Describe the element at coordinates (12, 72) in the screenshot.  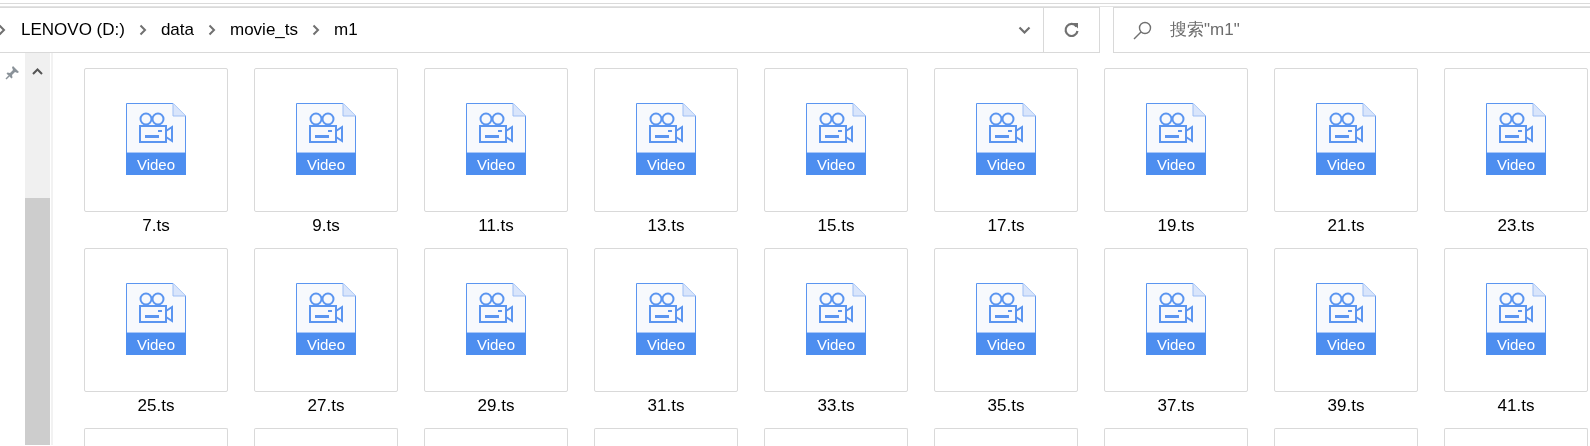
I see `pin-icon` at that location.